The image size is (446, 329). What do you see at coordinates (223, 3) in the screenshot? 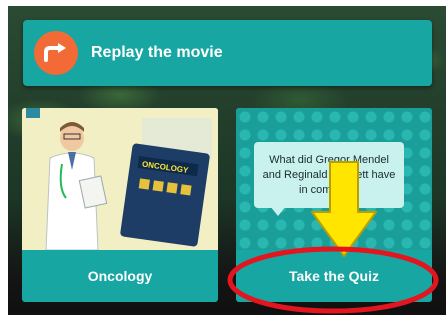
I see `frame-border-top` at bounding box center [223, 3].